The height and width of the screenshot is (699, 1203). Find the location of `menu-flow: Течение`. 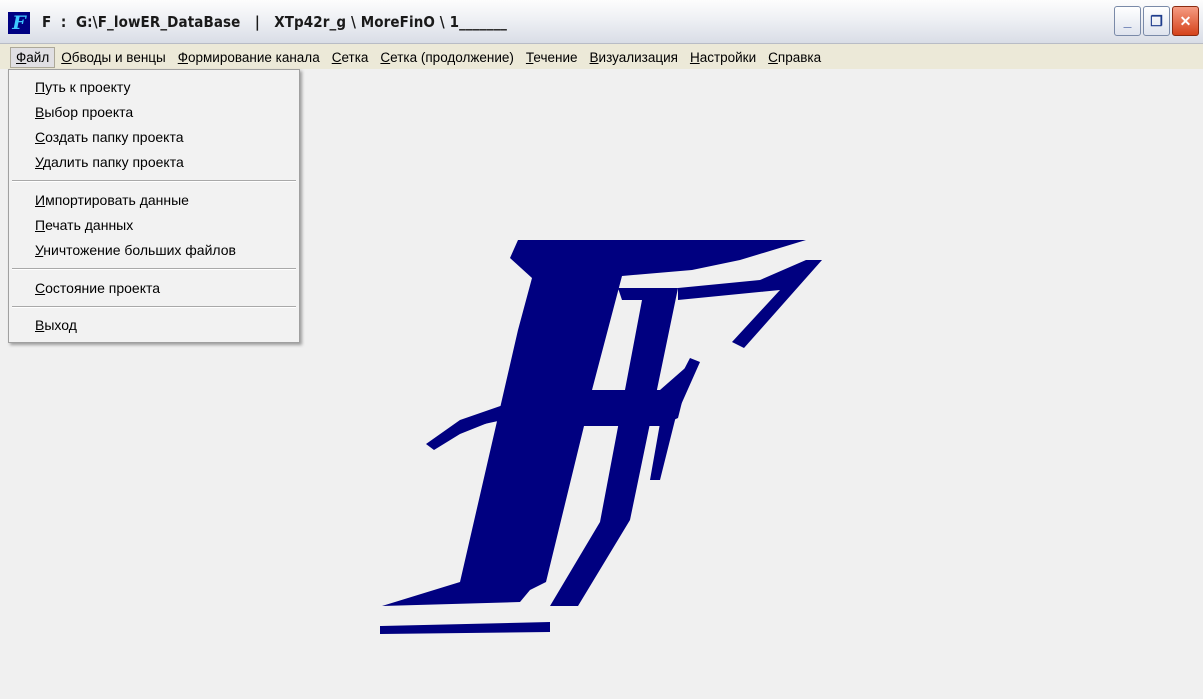

menu-flow: Течение is located at coordinates (552, 57).